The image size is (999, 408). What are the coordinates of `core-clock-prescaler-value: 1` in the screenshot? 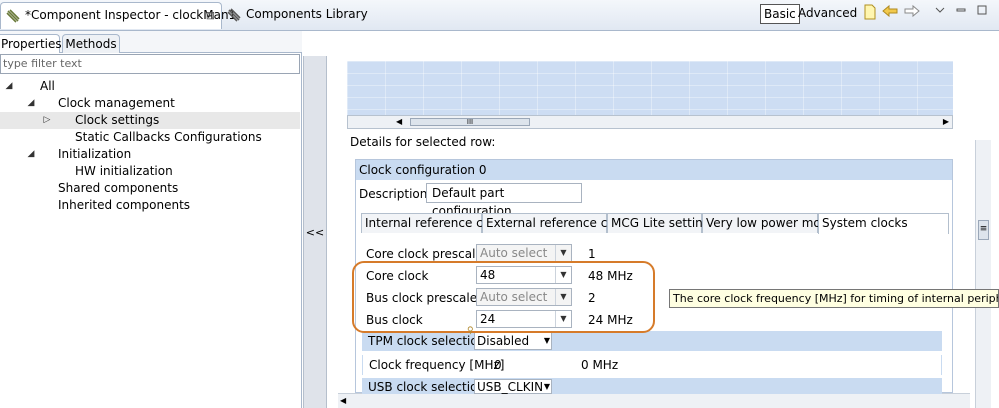 It's located at (592, 254).